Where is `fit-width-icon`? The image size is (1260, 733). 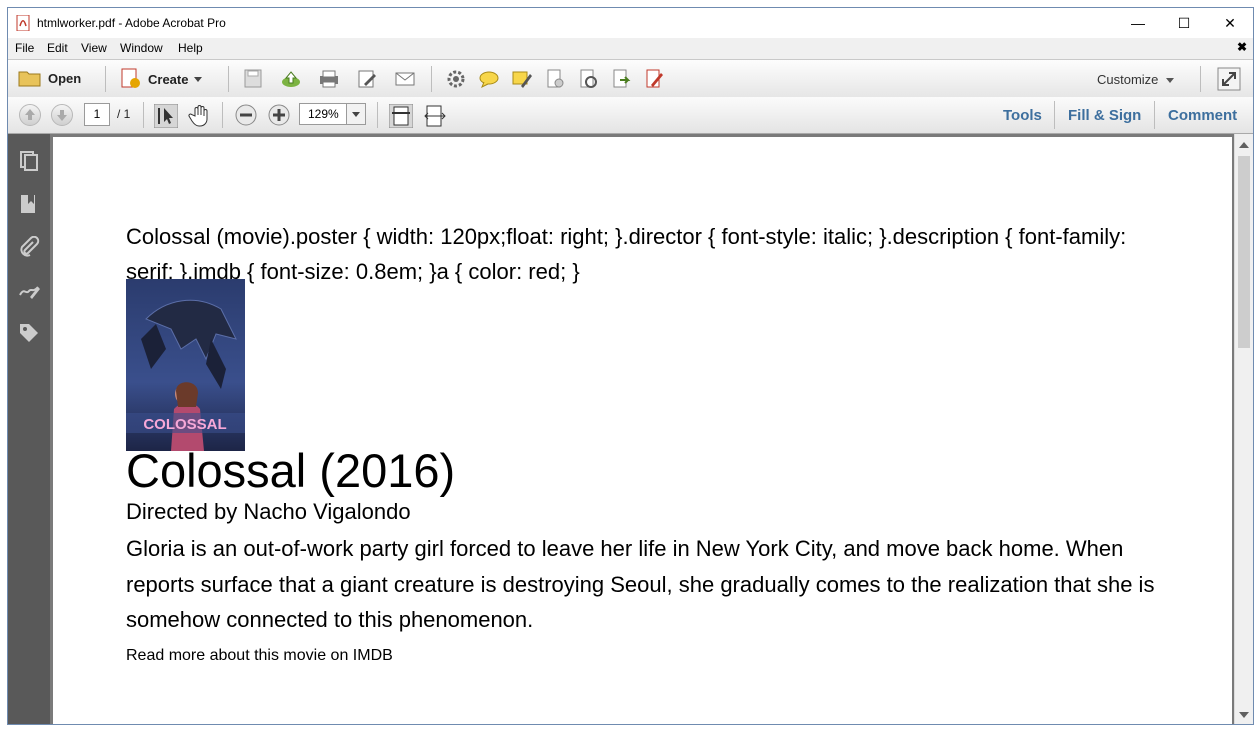
fit-width-icon is located at coordinates (435, 116).